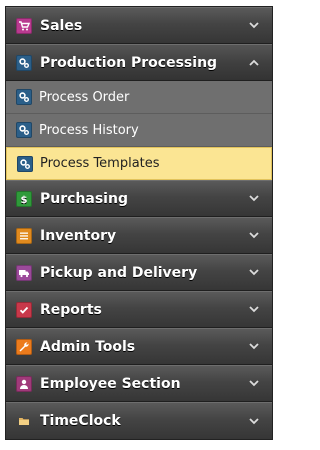 The image size is (320, 450). What do you see at coordinates (119, 272) in the screenshot?
I see `menu-header-label: Pickup and Delivery` at bounding box center [119, 272].